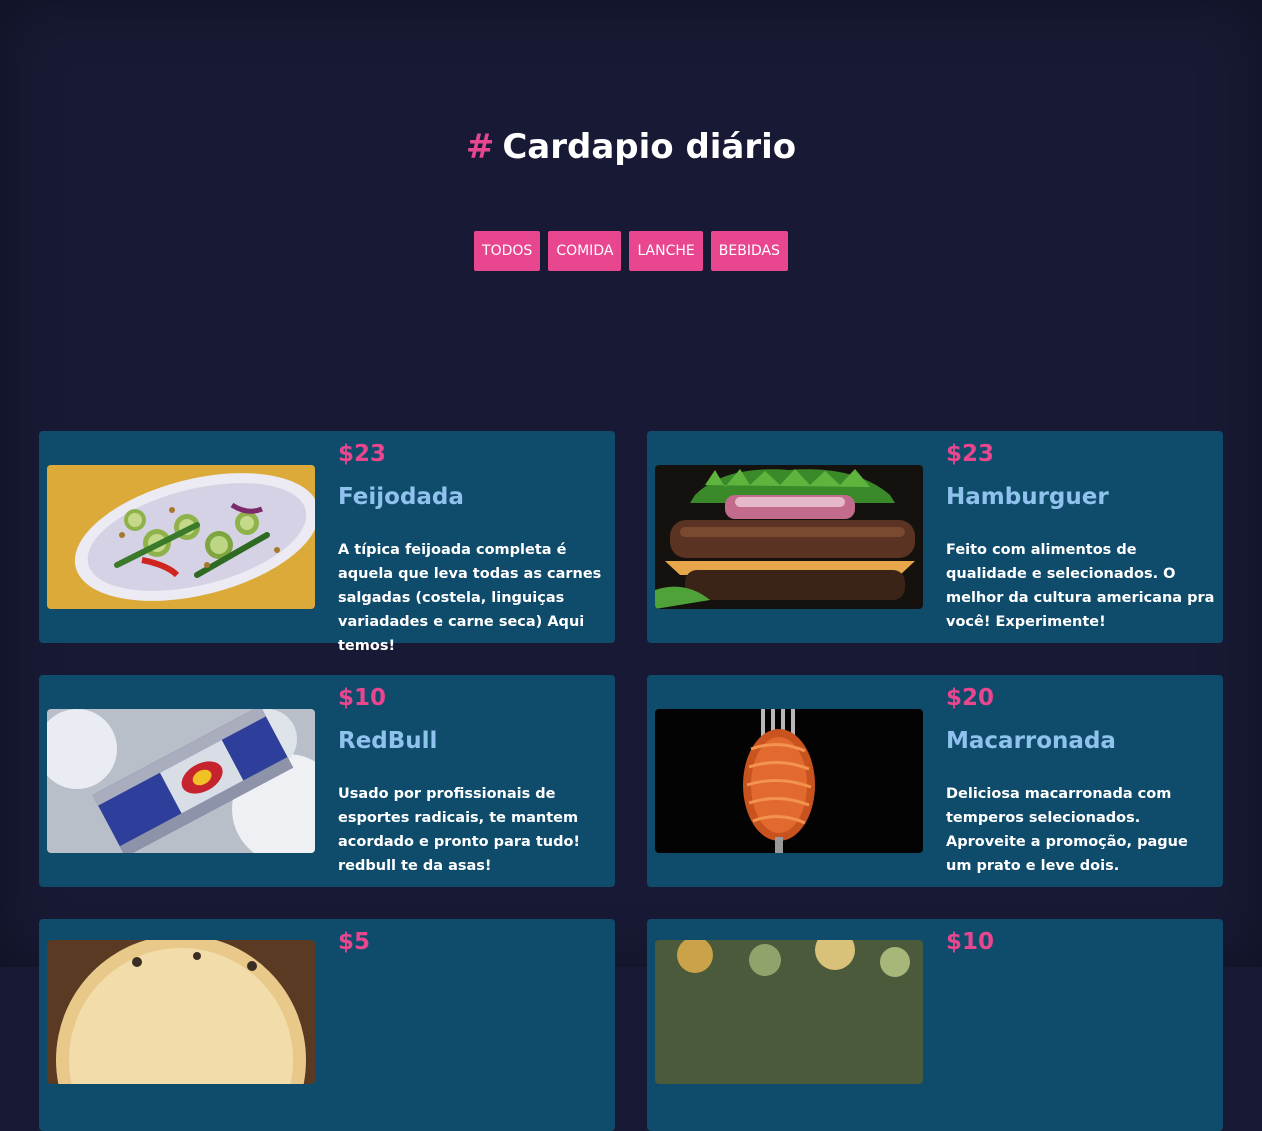  What do you see at coordinates (181, 781) in the screenshot?
I see `energy-drink-photo` at bounding box center [181, 781].